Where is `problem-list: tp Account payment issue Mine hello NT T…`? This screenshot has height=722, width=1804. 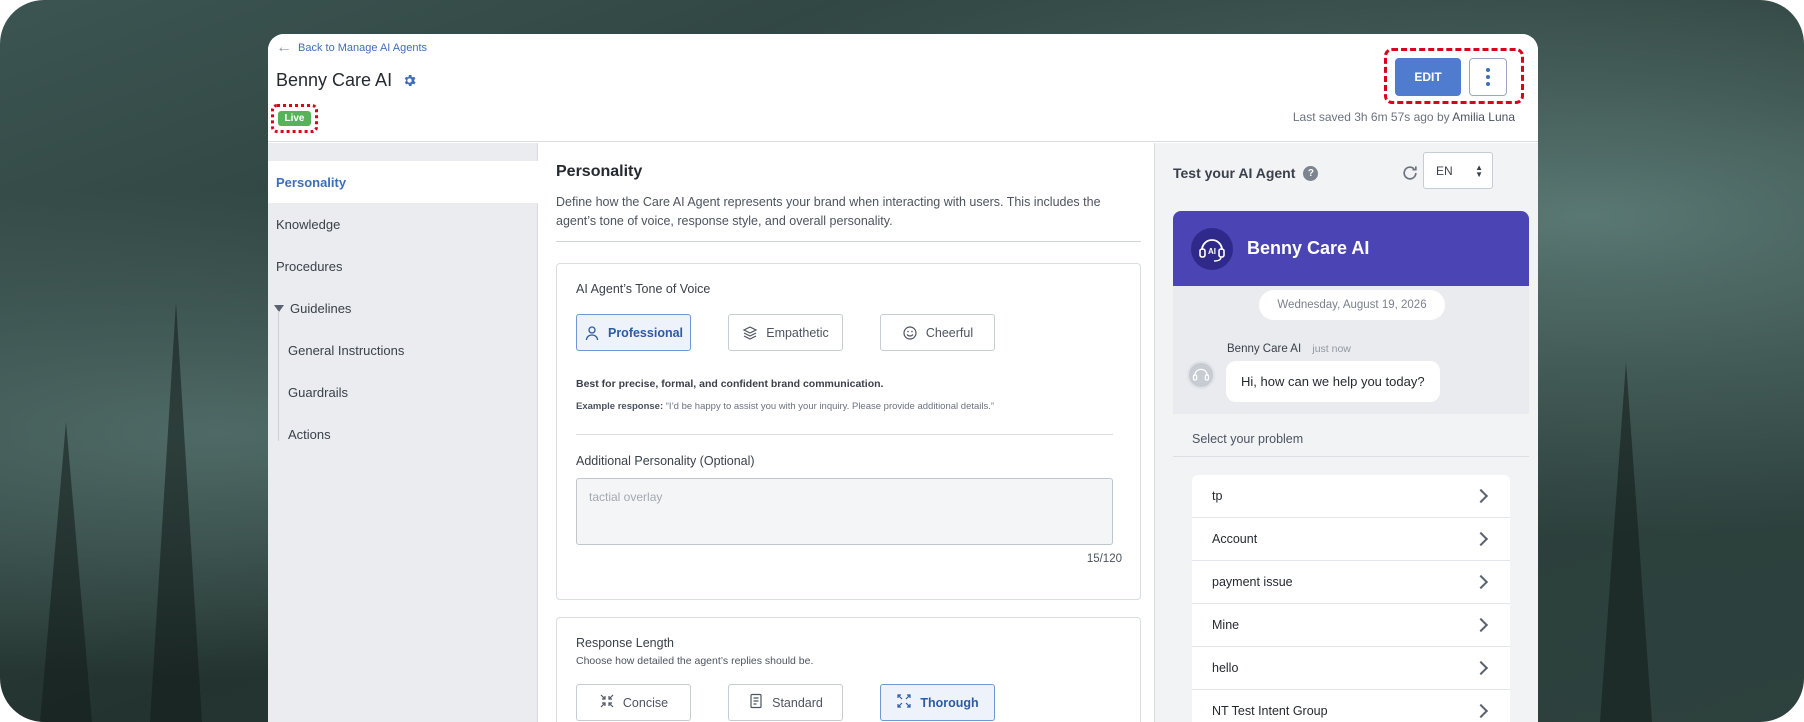 problem-list: tp Account payment issue Mine hello NT T… is located at coordinates (1351, 598).